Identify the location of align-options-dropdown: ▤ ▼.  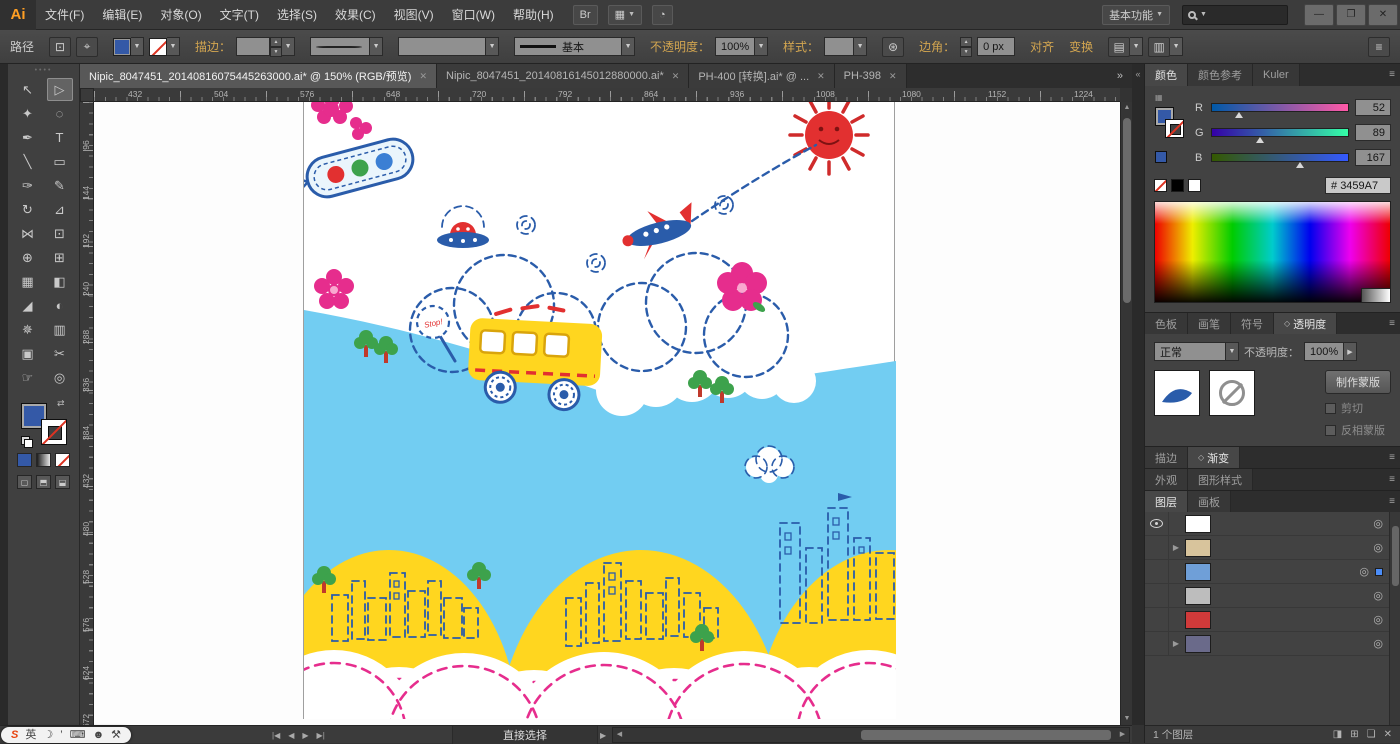
(1126, 46).